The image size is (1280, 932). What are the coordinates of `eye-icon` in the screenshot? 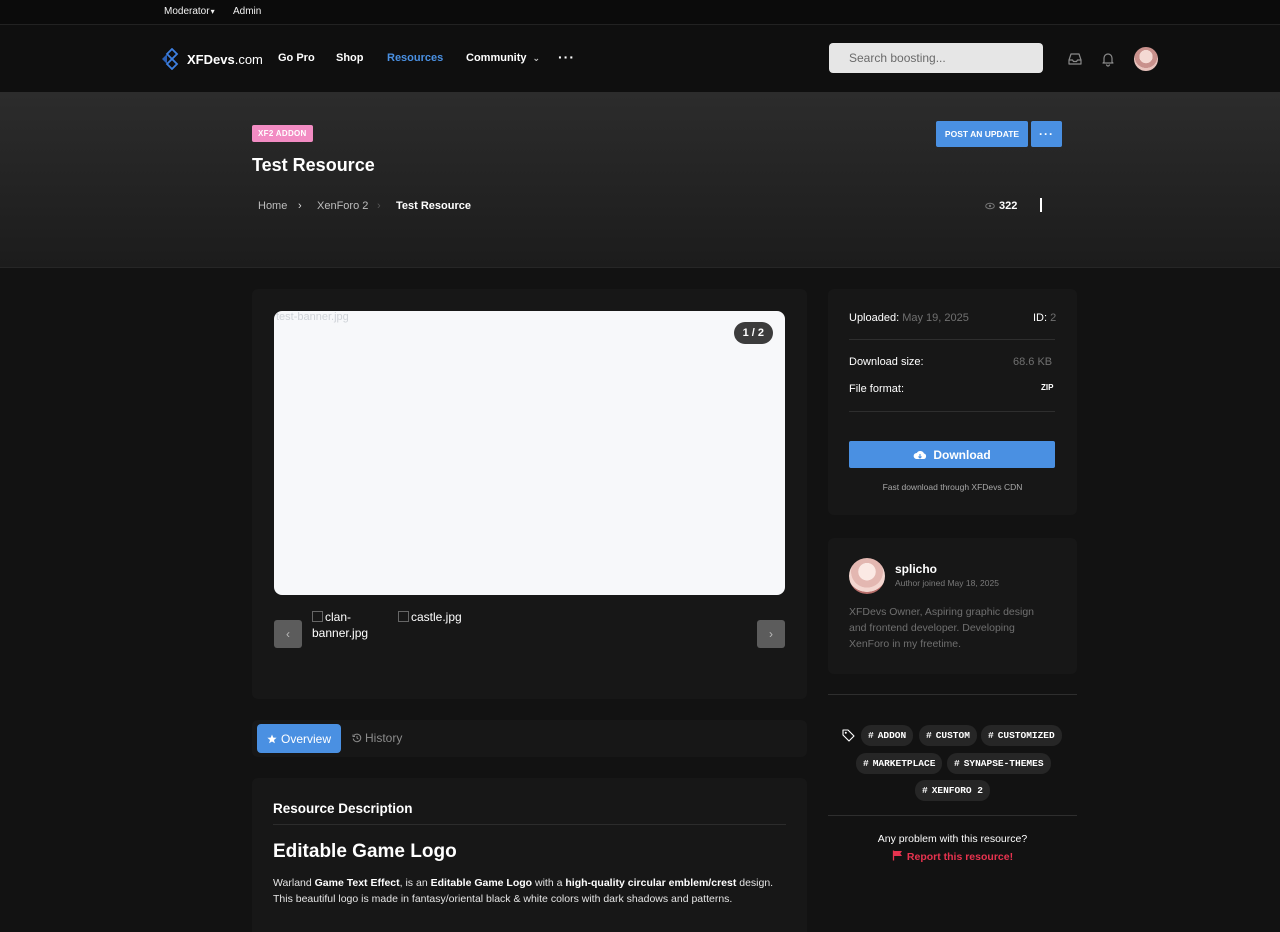 It's located at (990, 206).